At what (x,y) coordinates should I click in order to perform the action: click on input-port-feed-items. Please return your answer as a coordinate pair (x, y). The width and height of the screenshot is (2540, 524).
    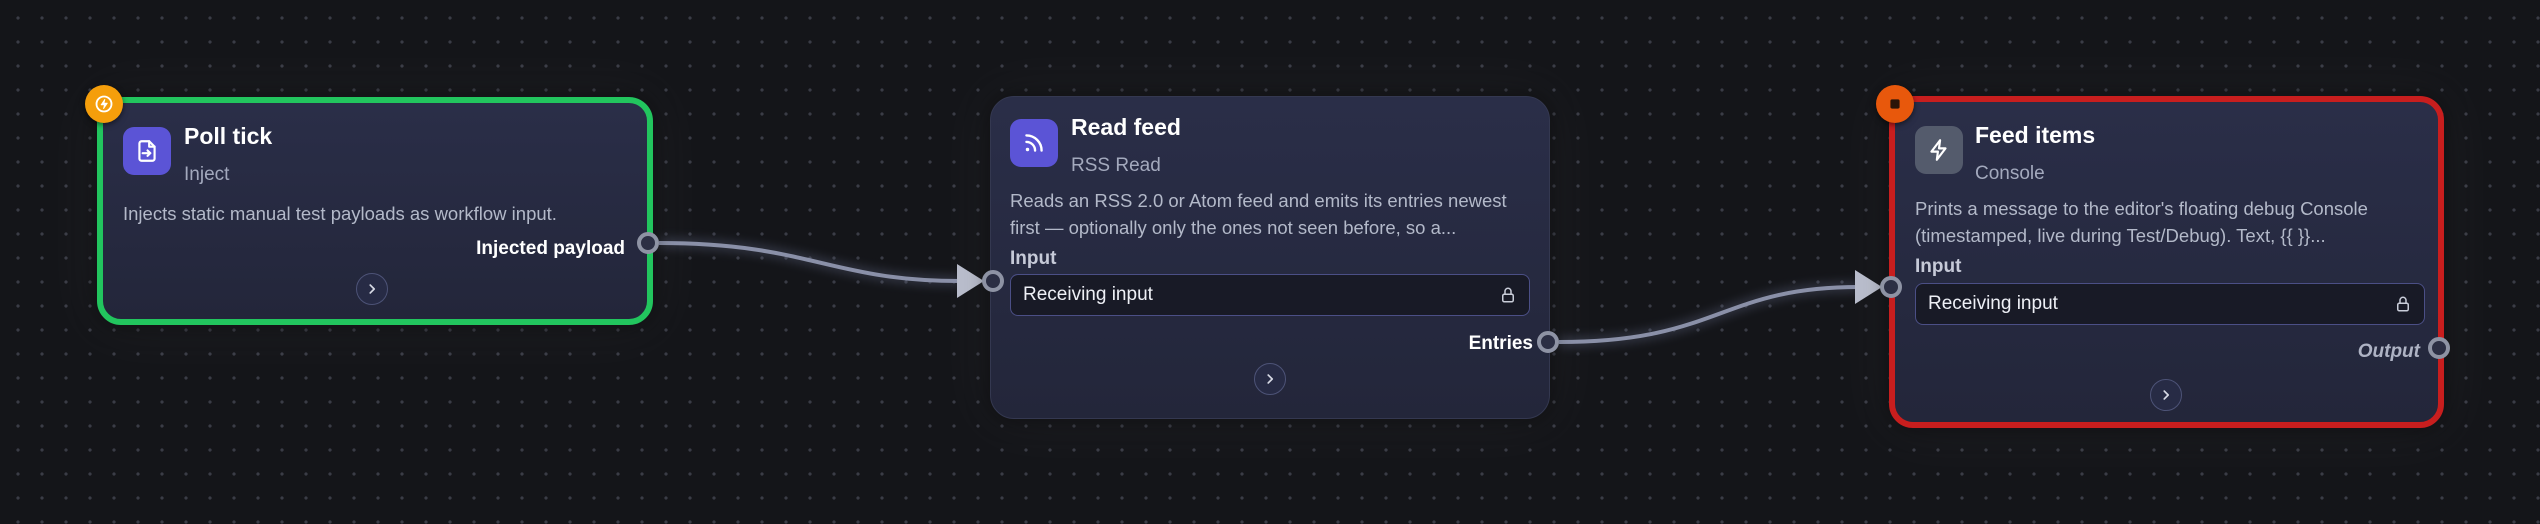
    Looking at the image, I should click on (1891, 287).